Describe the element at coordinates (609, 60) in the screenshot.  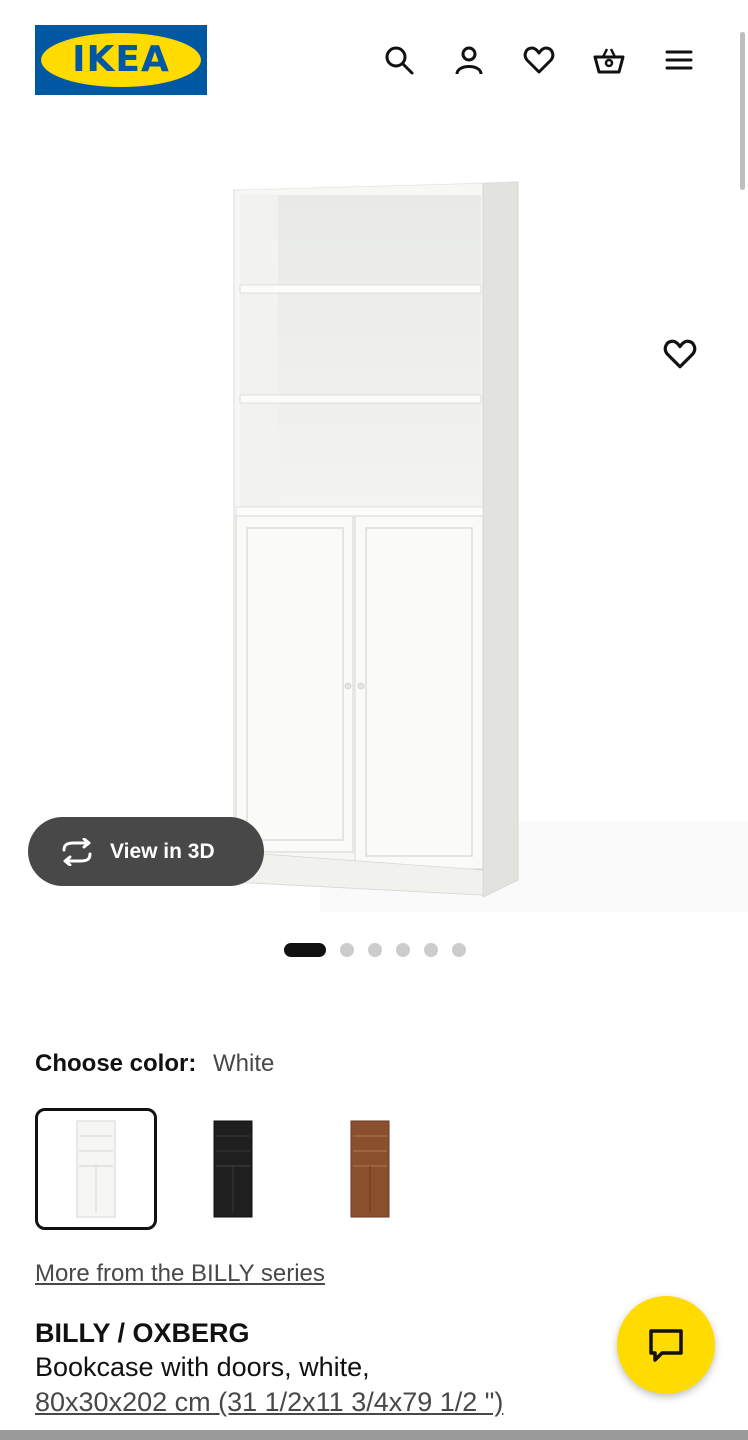
I see `basket-icon` at that location.